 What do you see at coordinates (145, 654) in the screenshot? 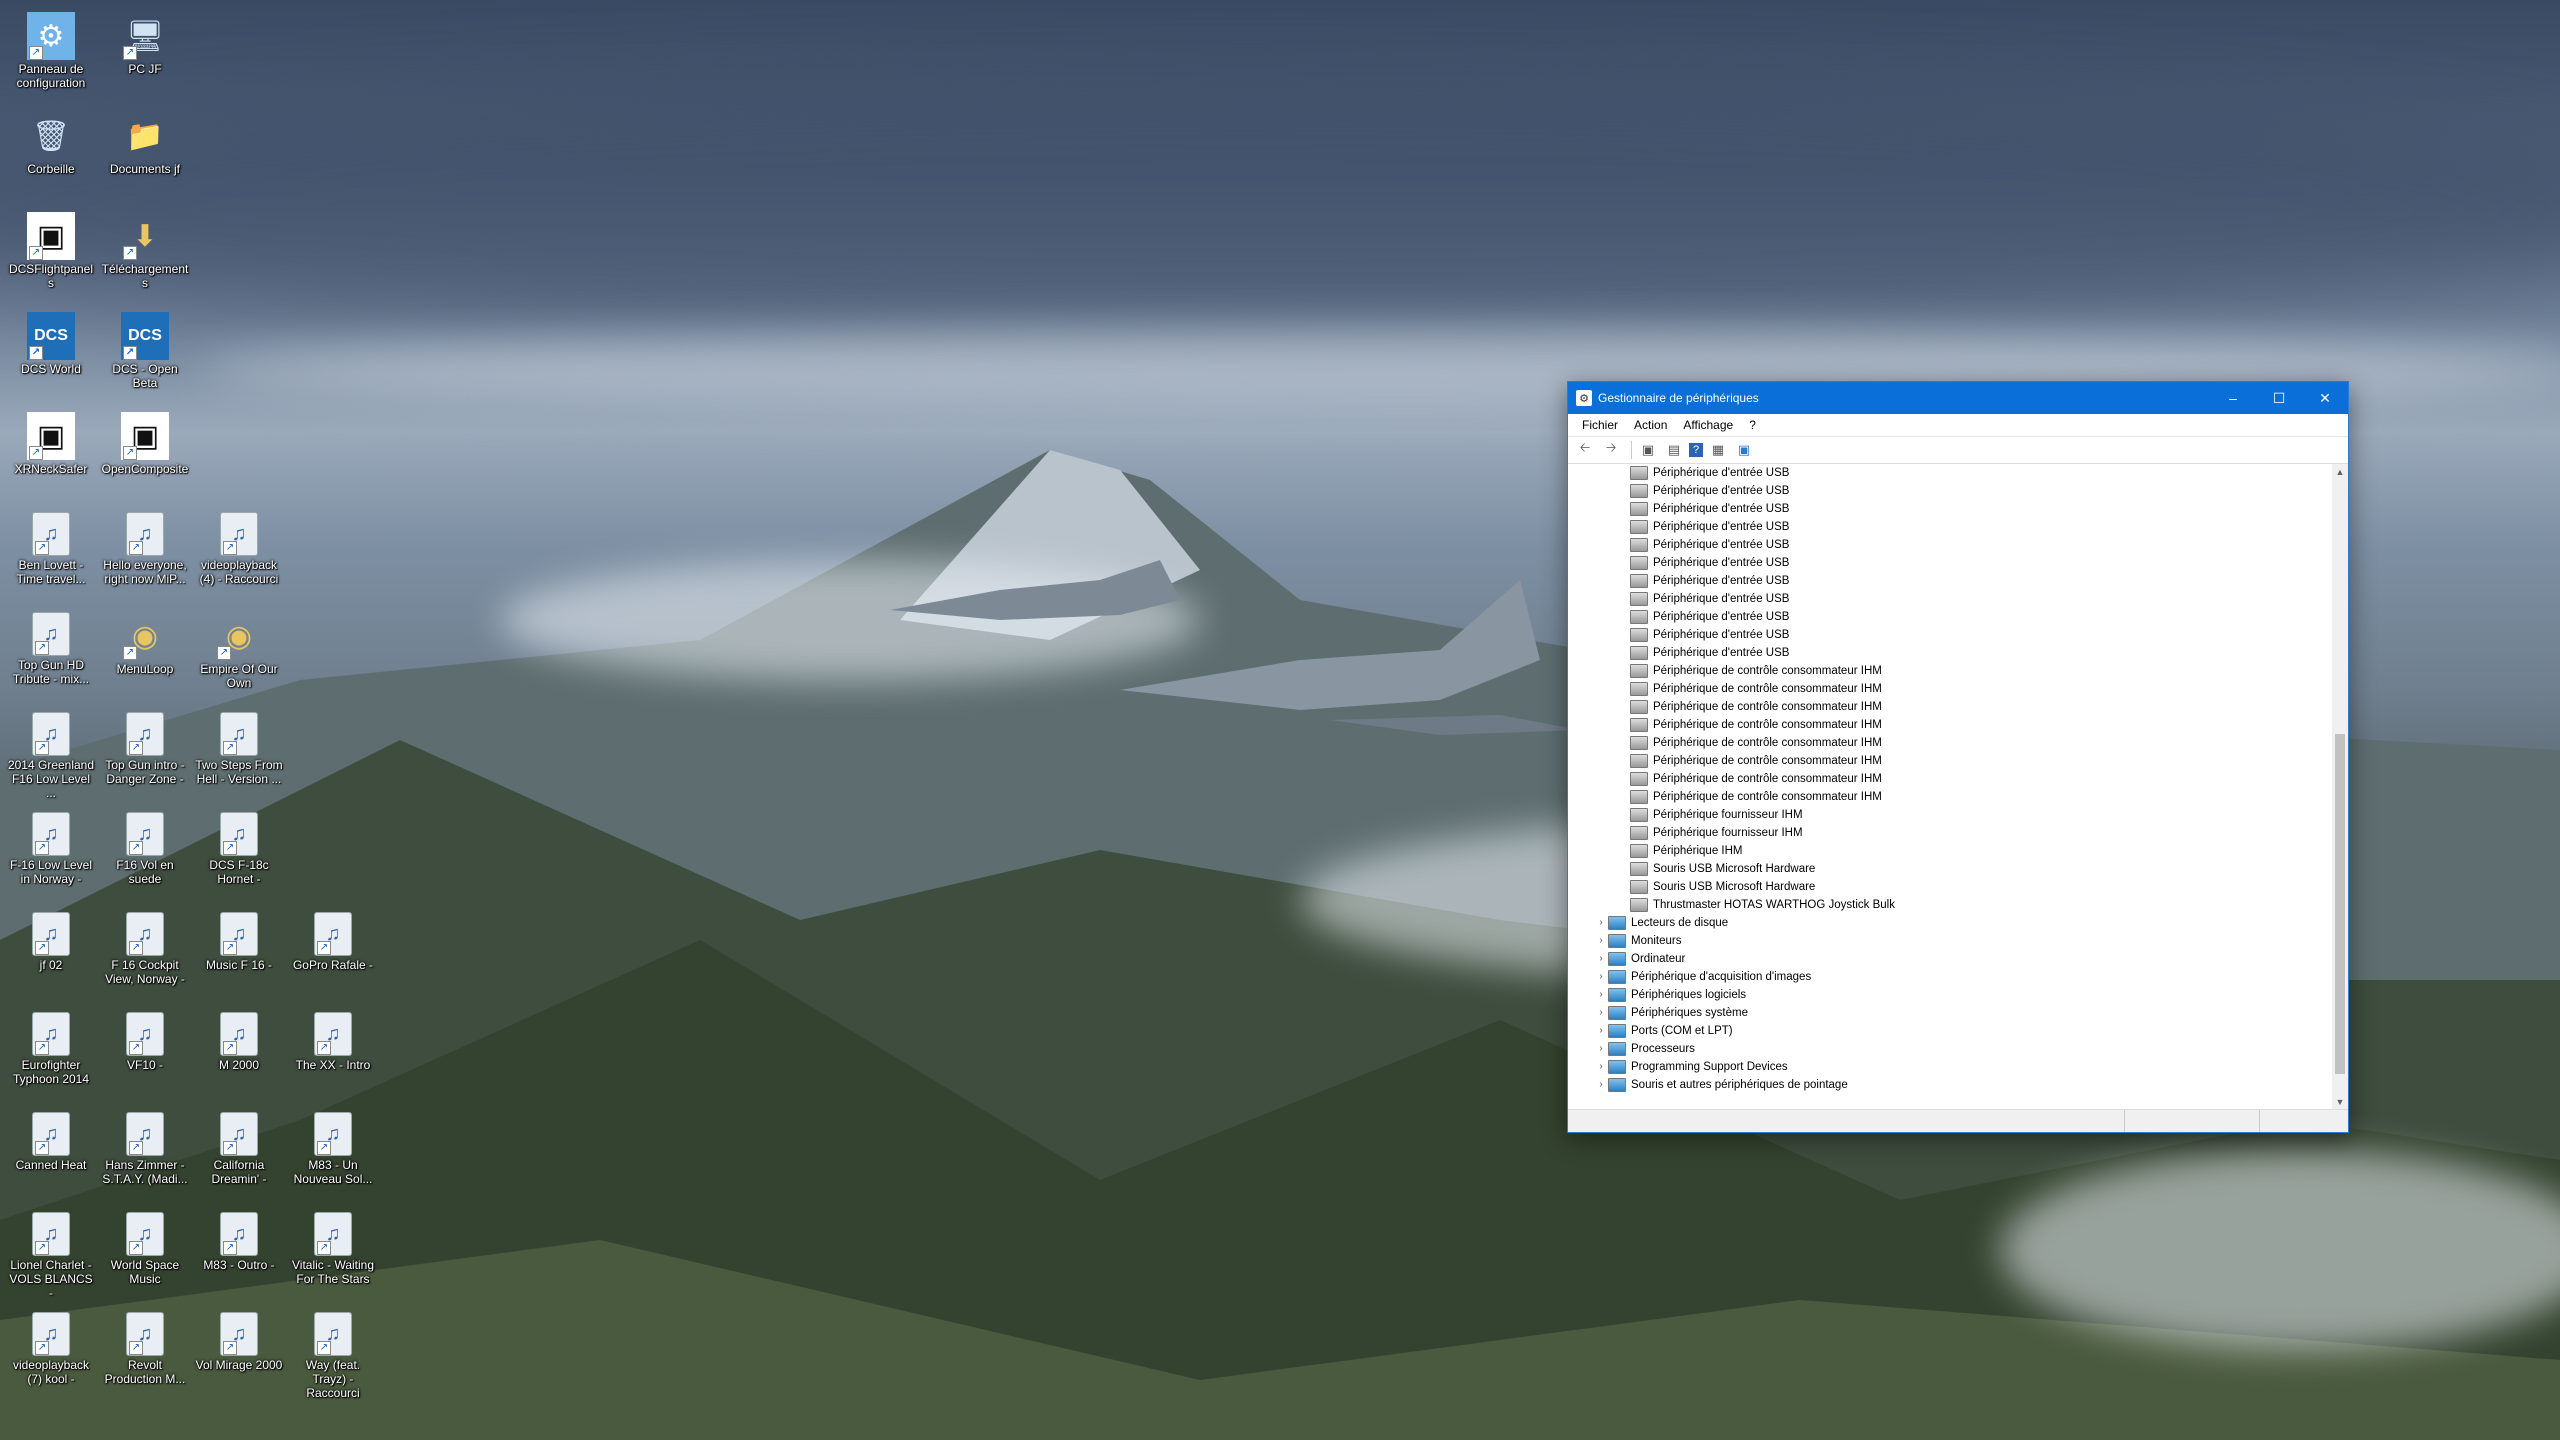
I see `desktop-icon: ◉ ↗ MenuLoop` at bounding box center [145, 654].